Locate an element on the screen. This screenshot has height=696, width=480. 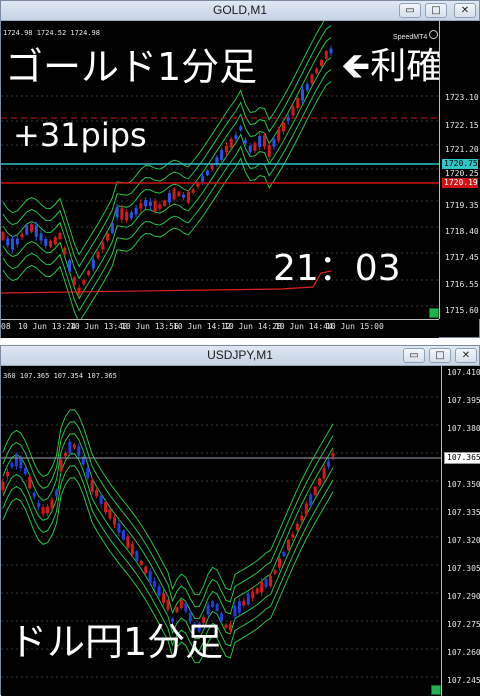
usdjpy-price-label: 107.245 is located at coordinates (463, 680).